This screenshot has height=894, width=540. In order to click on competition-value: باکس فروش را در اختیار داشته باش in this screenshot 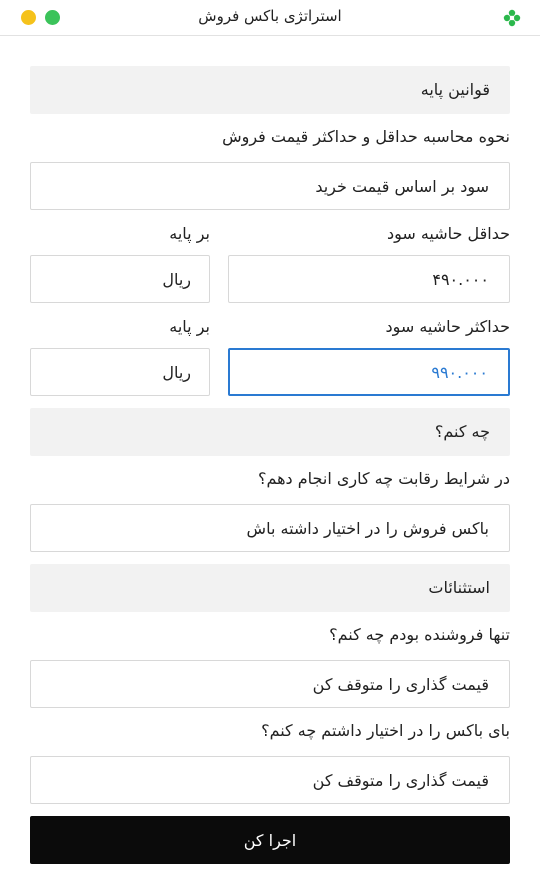, I will do `click(367, 528)`.